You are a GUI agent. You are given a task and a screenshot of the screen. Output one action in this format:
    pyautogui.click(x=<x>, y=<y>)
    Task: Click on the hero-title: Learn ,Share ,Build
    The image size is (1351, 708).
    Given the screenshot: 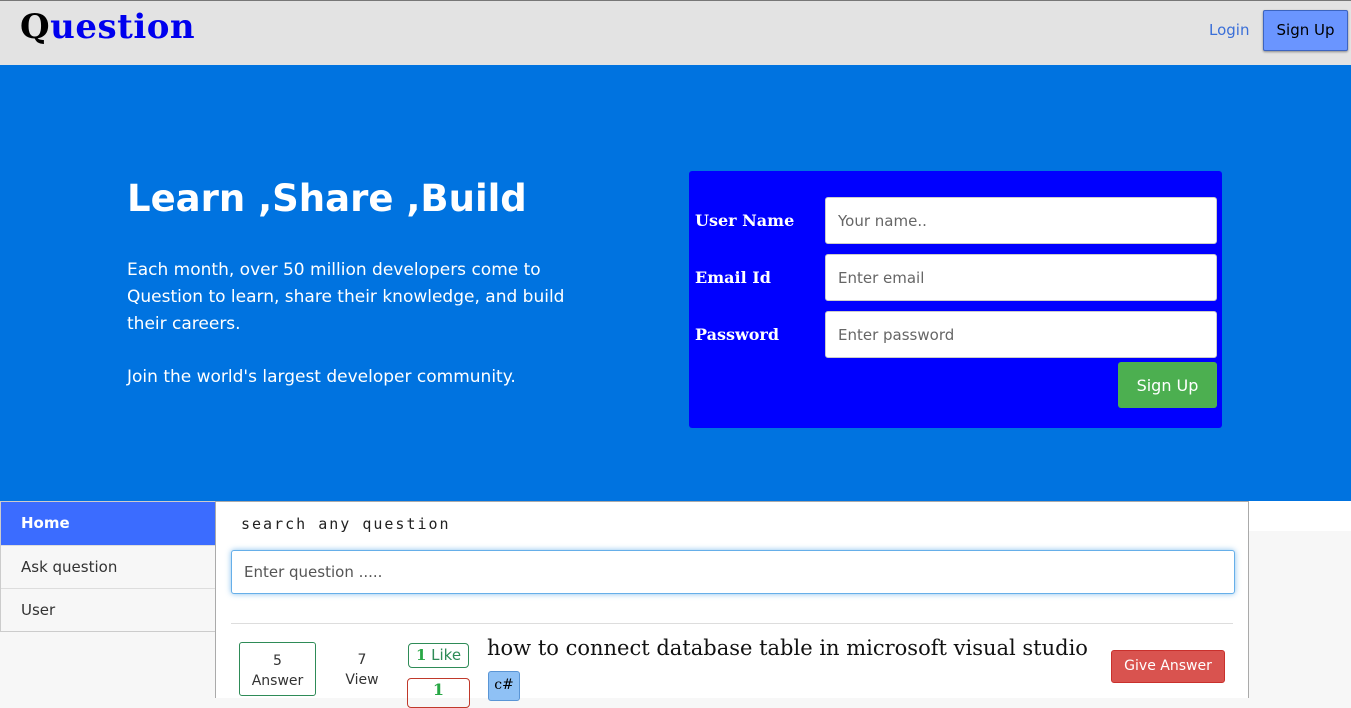 What is the action you would take?
    pyautogui.click(x=327, y=198)
    